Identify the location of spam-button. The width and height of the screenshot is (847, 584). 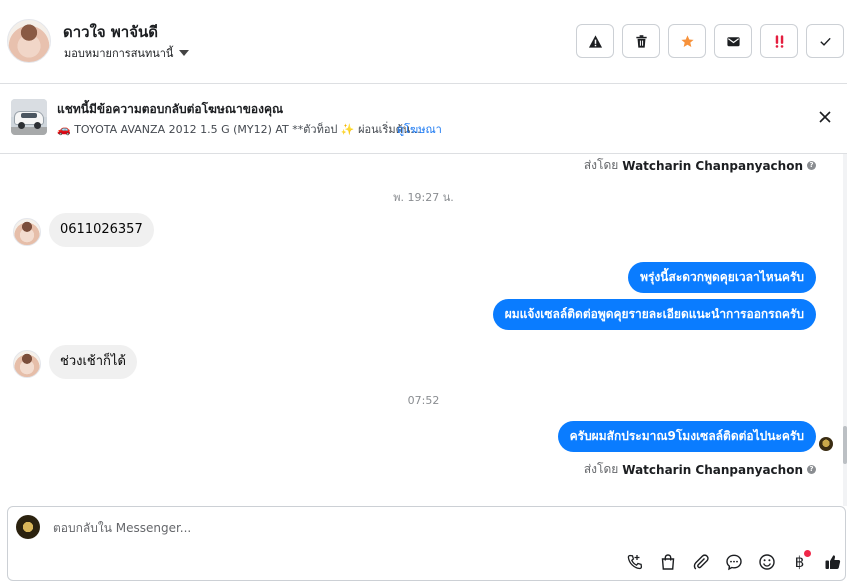
(779, 41).